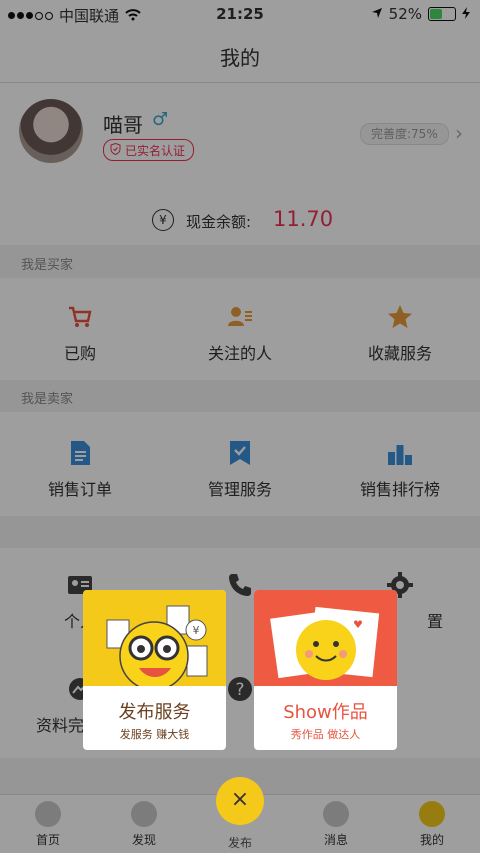 The height and width of the screenshot is (854, 480). Describe the element at coordinates (240, 801) in the screenshot. I see `close-button: ×` at that location.